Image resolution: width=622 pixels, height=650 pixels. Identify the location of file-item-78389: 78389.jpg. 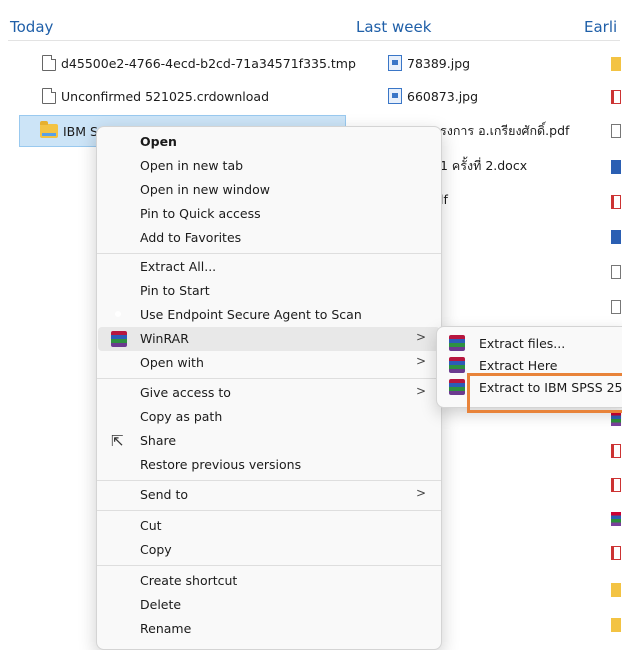
(429, 63).